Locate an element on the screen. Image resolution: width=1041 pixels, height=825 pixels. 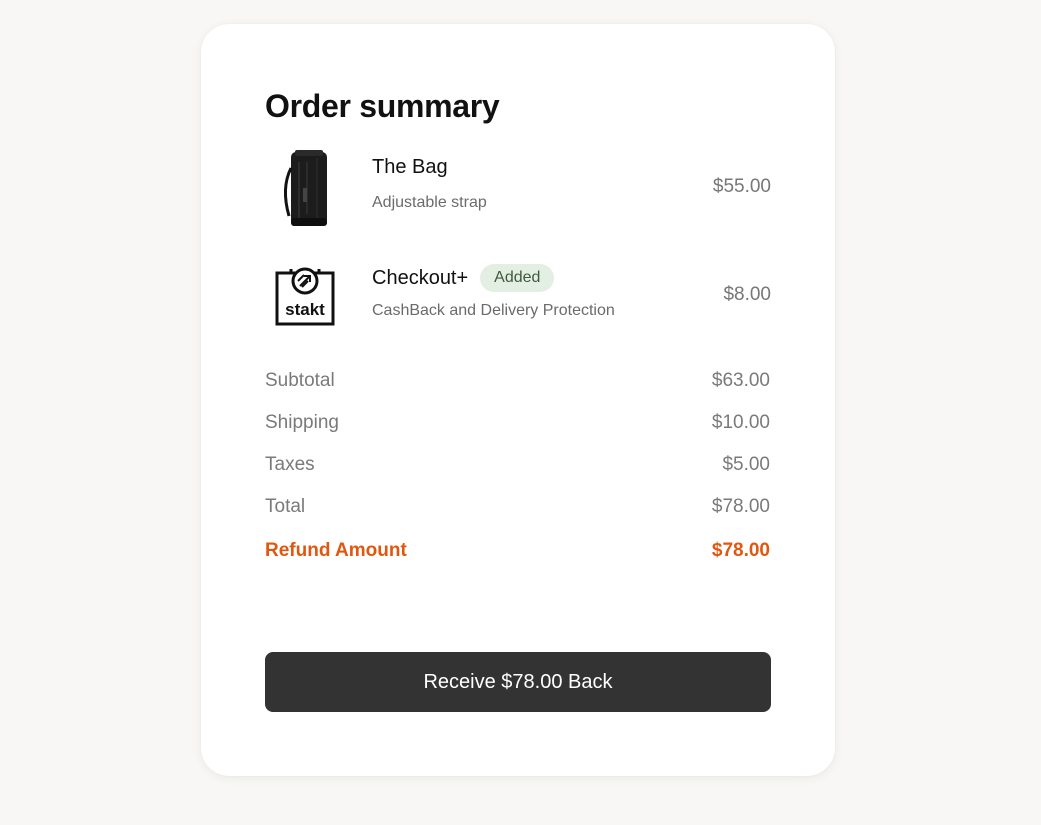
item-name-row: Checkout+ Added is located at coordinates (463, 278).